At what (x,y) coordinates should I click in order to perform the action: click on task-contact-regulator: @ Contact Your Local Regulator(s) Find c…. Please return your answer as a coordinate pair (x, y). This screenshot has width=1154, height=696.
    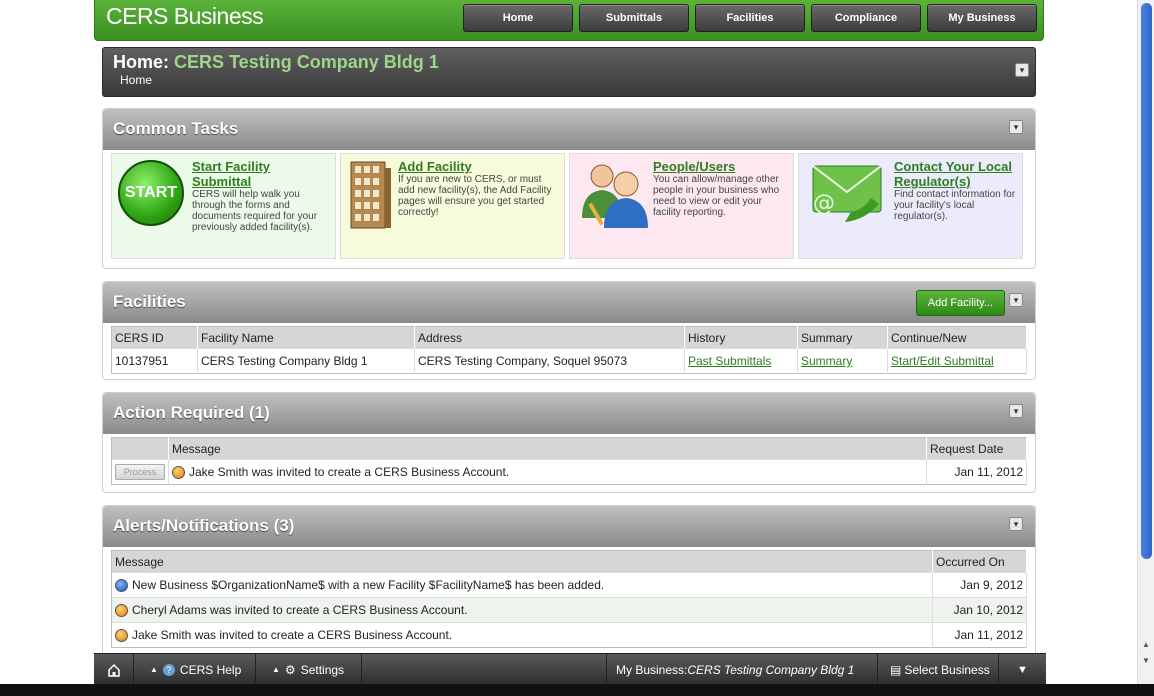
    Looking at the image, I should click on (910, 206).